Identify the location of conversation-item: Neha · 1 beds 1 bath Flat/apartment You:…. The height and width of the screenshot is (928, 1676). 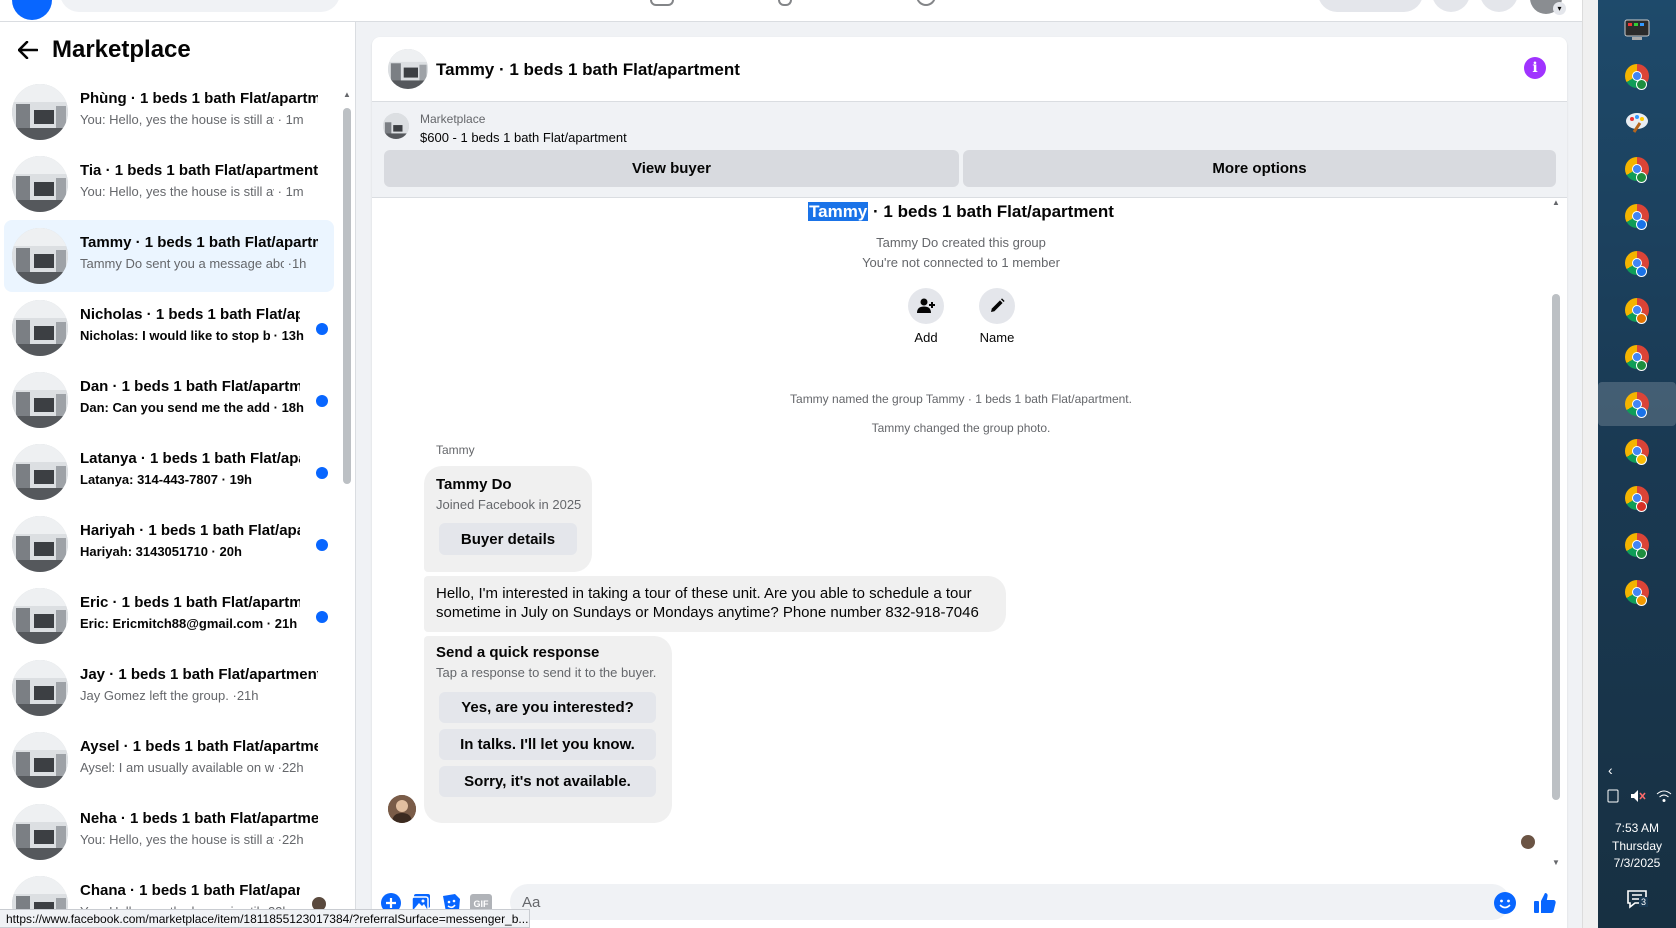
(169, 832).